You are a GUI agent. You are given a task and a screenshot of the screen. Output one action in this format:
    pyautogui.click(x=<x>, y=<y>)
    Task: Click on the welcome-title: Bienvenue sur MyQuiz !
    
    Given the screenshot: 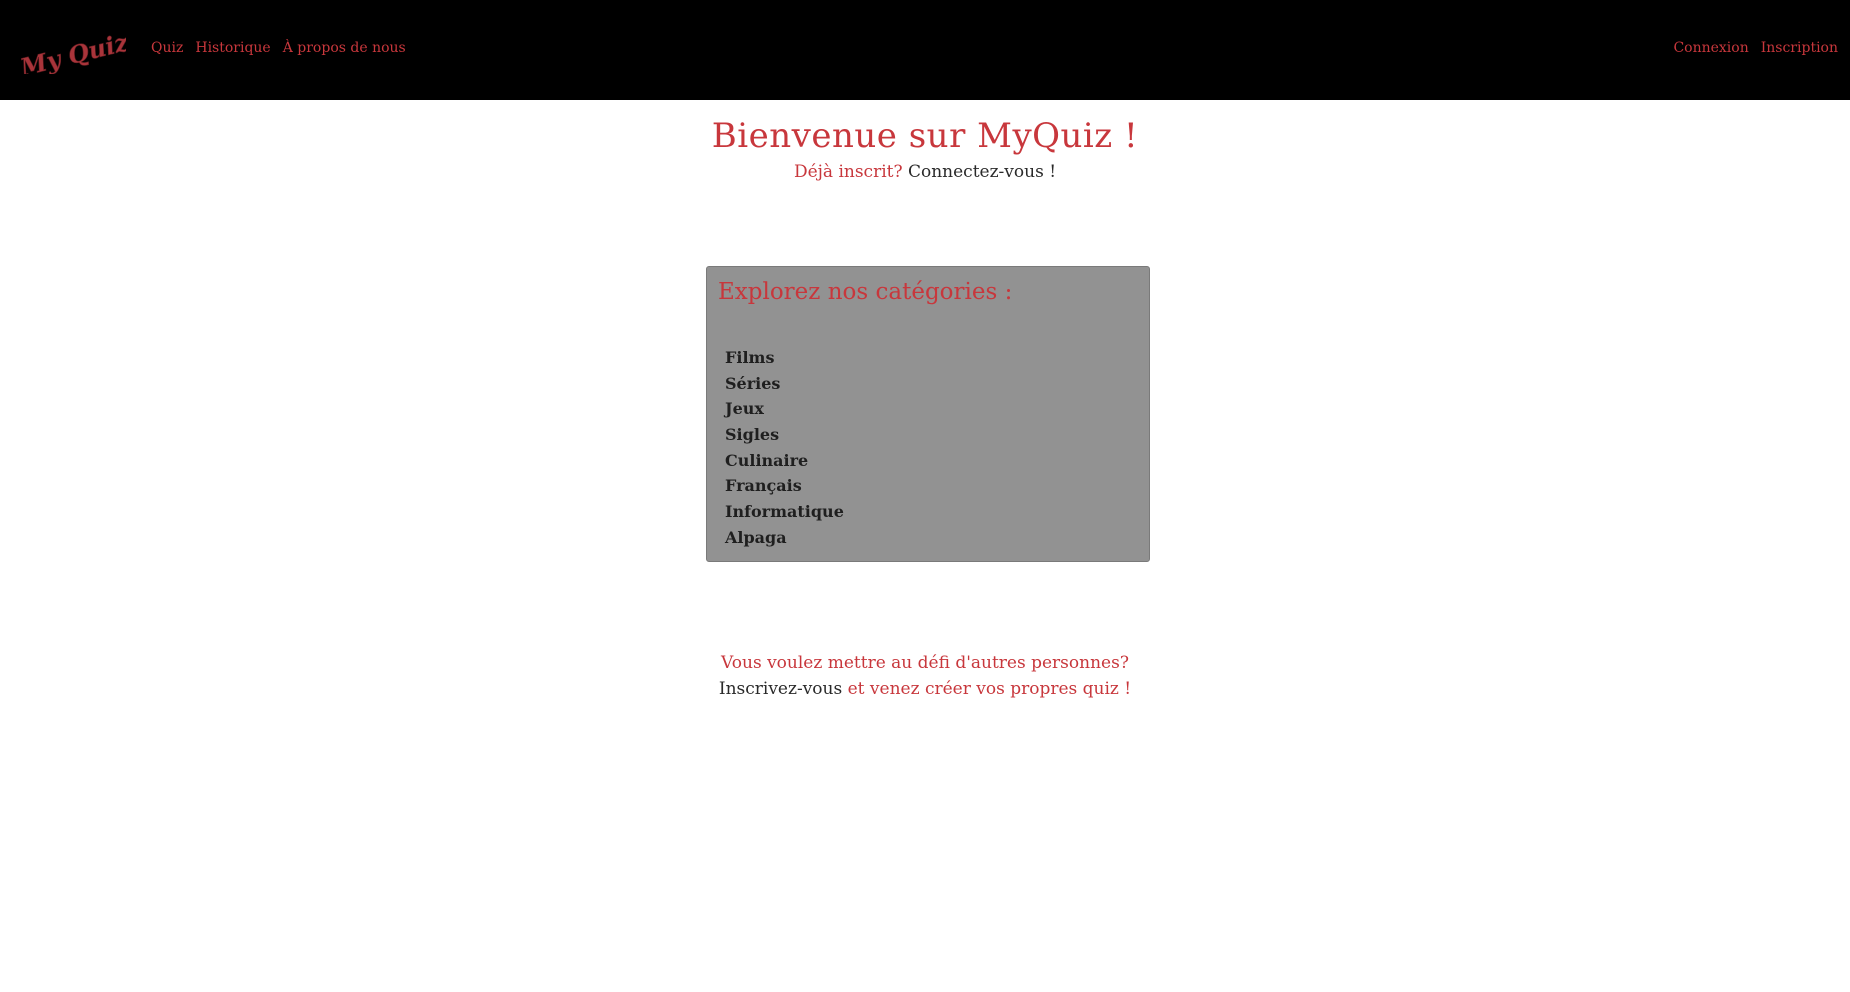 What is the action you would take?
    pyautogui.click(x=925, y=136)
    